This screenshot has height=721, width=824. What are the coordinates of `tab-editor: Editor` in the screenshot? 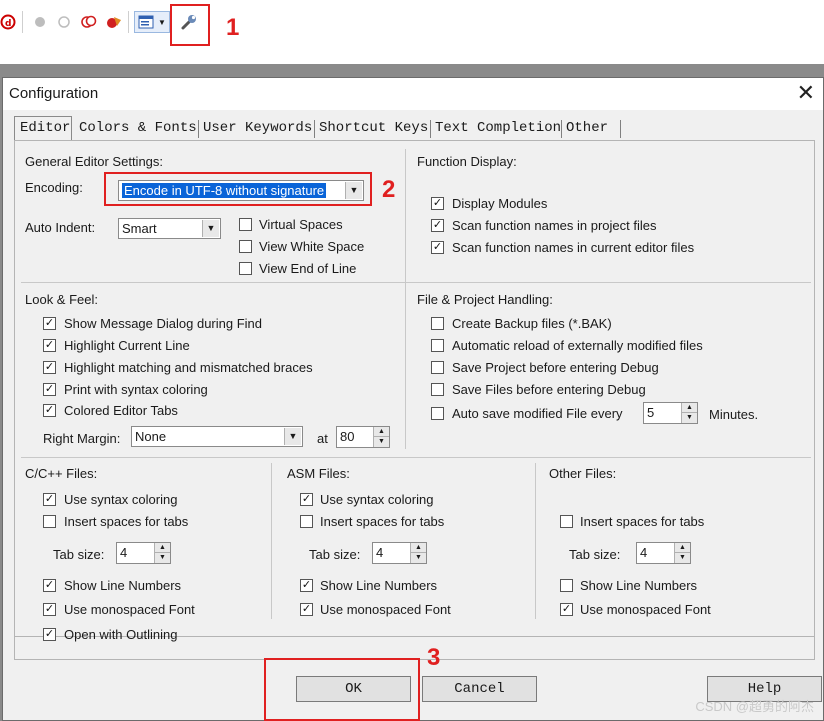 It's located at (45, 129).